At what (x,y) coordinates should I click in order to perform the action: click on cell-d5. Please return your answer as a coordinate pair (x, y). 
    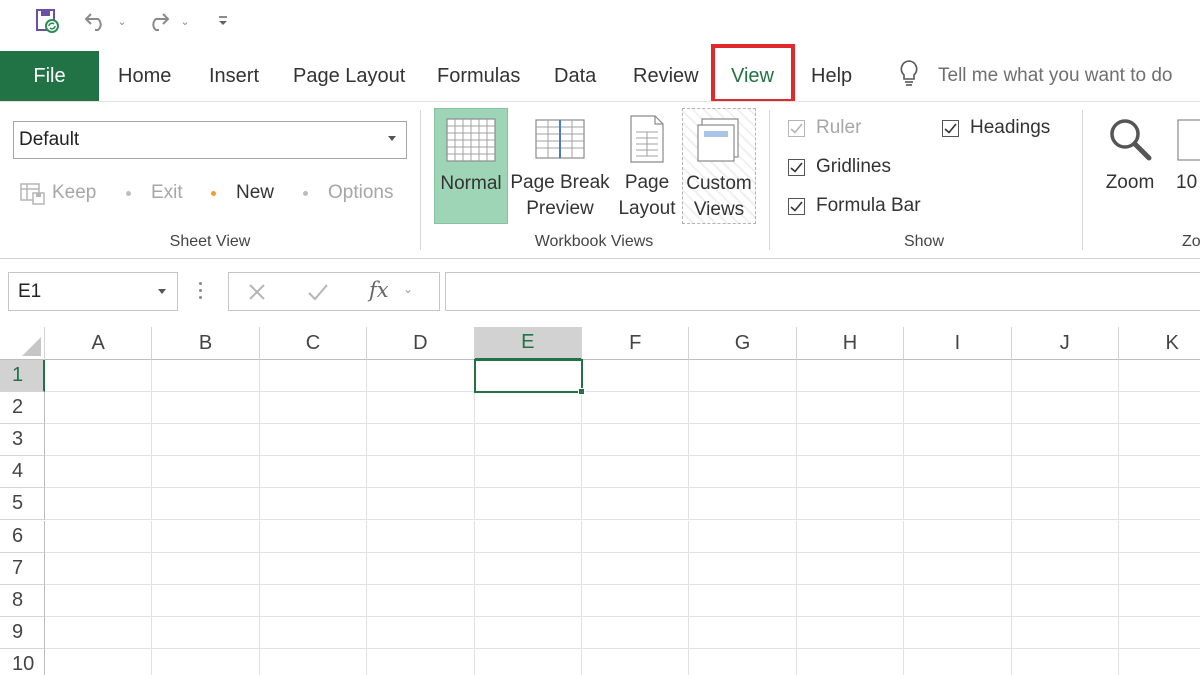
    Looking at the image, I should click on (421, 504).